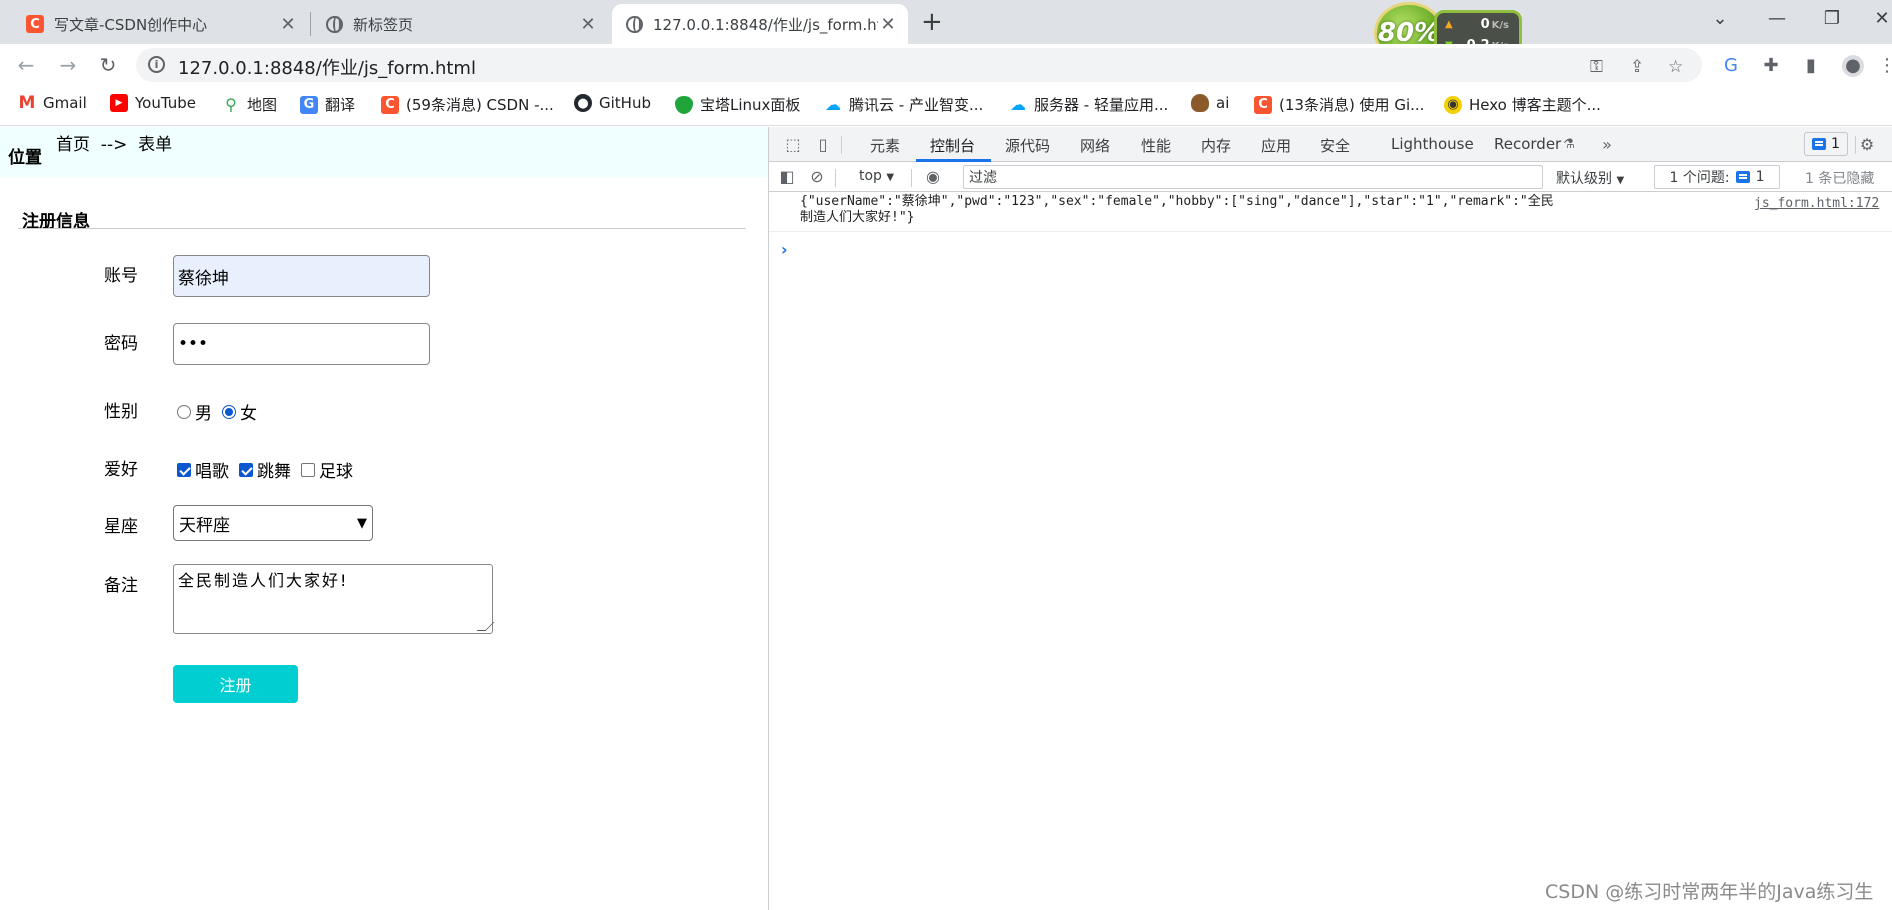  I want to click on bookmark-gmail: M Gmail, so click(52, 103).